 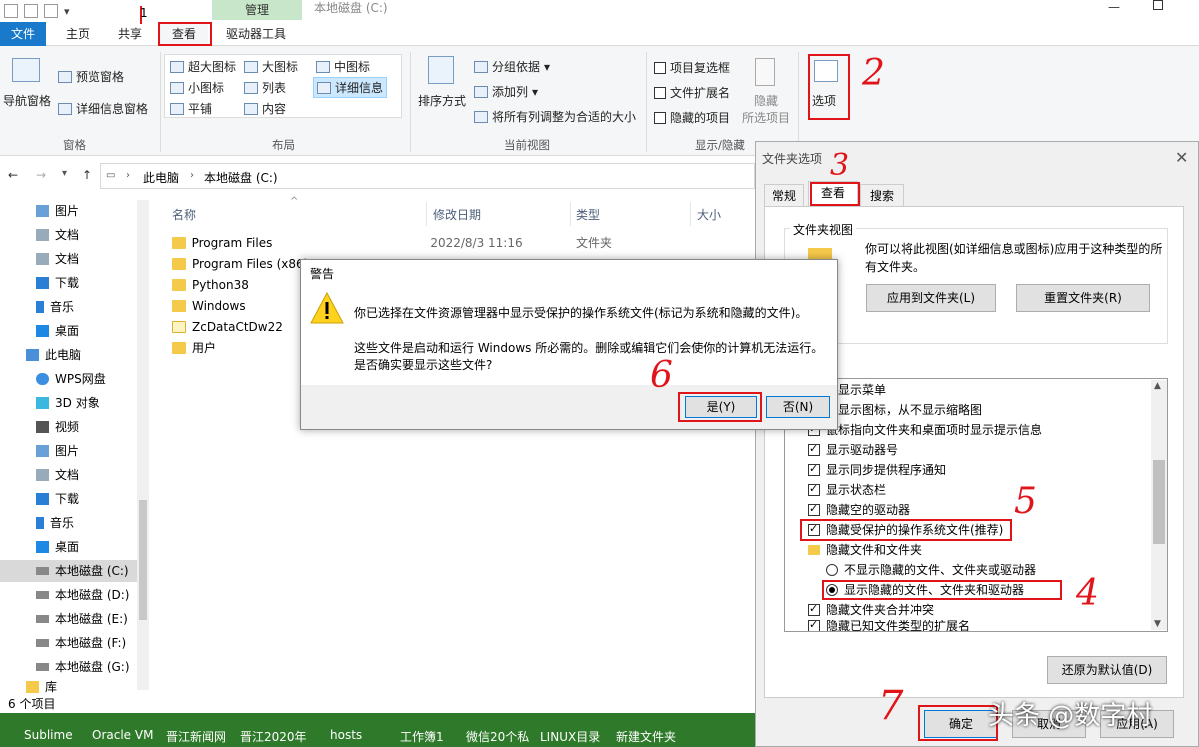 I want to click on back-arrow-icon: ←, so click(x=13, y=175).